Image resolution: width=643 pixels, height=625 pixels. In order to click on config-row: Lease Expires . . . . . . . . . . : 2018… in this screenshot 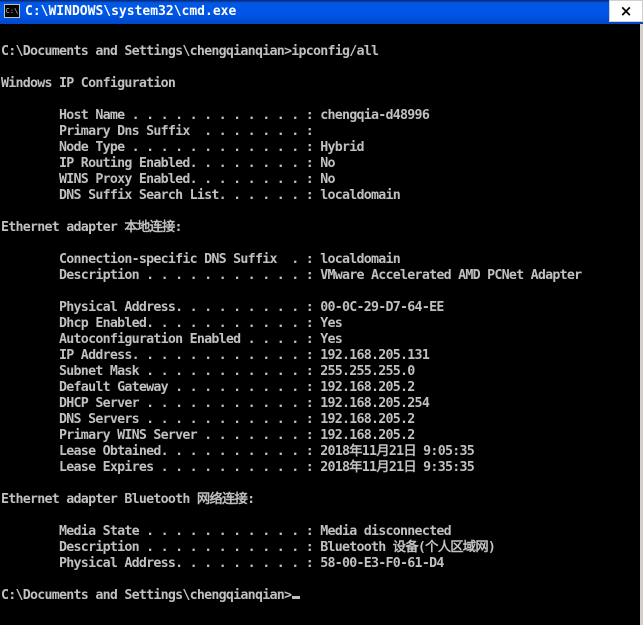, I will do `click(238, 467)`.